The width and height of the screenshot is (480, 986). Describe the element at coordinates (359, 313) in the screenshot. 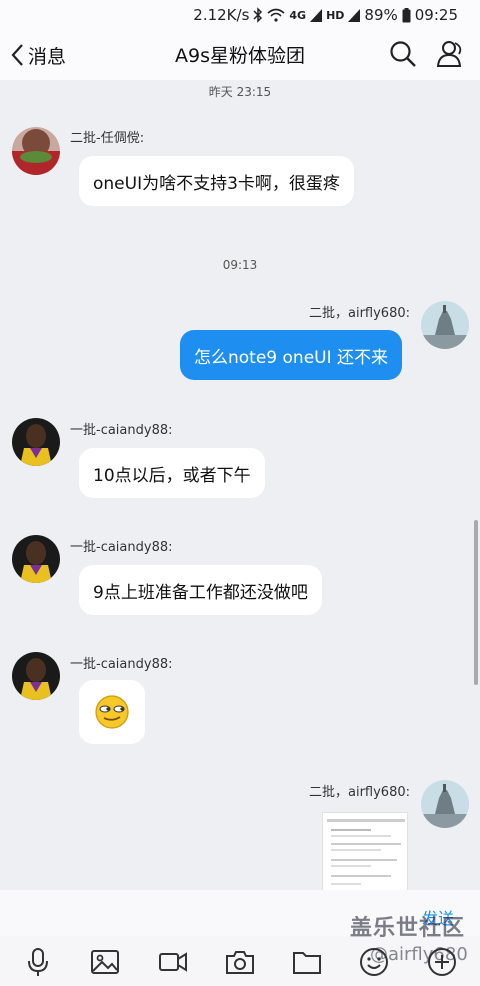

I see `sender-name-2: 二批，airfly680:` at that location.